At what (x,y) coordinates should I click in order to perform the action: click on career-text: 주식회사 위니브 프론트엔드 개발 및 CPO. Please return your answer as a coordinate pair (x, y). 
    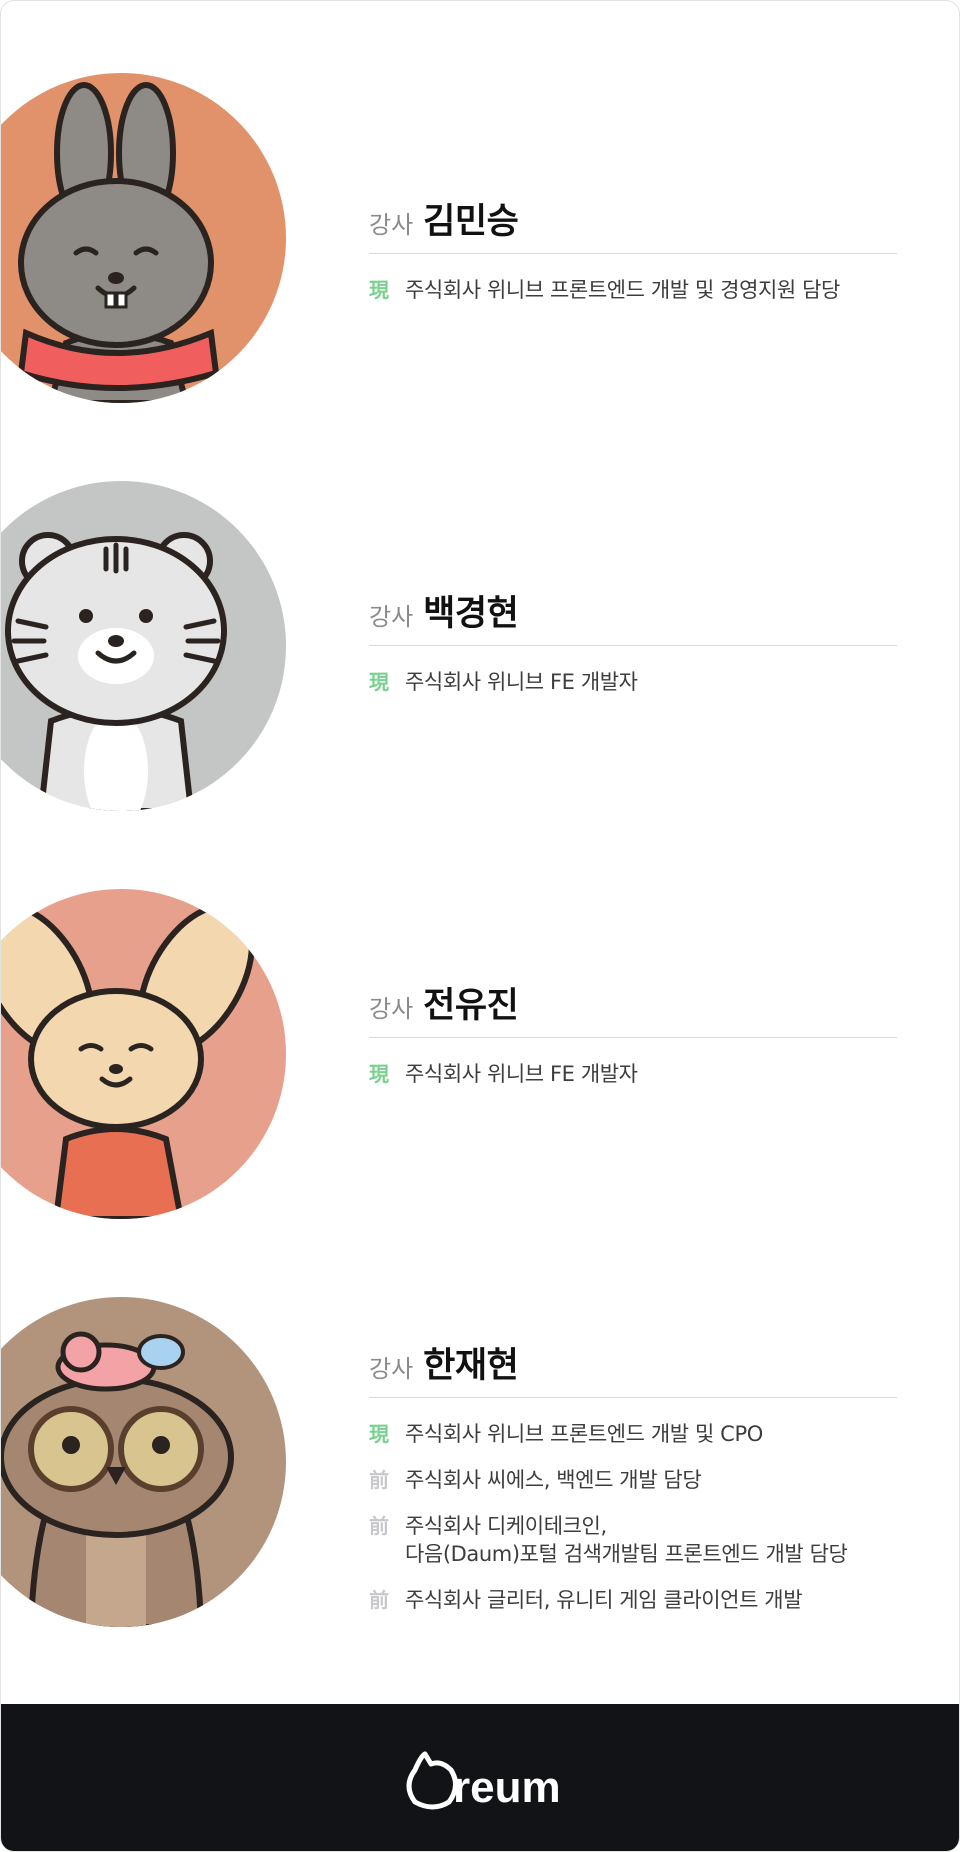
    Looking at the image, I should click on (584, 1434).